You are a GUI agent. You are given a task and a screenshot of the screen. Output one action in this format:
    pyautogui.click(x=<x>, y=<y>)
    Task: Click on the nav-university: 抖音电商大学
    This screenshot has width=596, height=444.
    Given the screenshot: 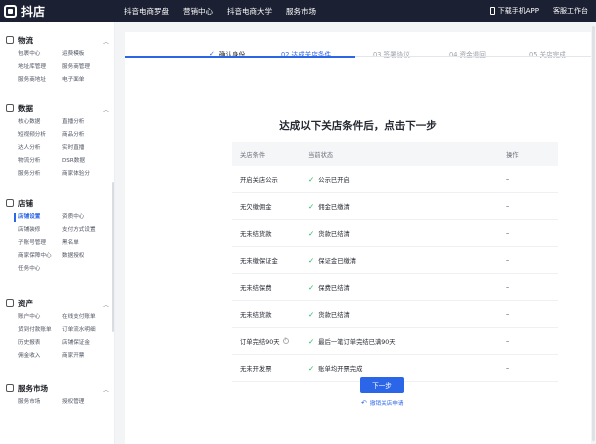 What is the action you would take?
    pyautogui.click(x=249, y=11)
    